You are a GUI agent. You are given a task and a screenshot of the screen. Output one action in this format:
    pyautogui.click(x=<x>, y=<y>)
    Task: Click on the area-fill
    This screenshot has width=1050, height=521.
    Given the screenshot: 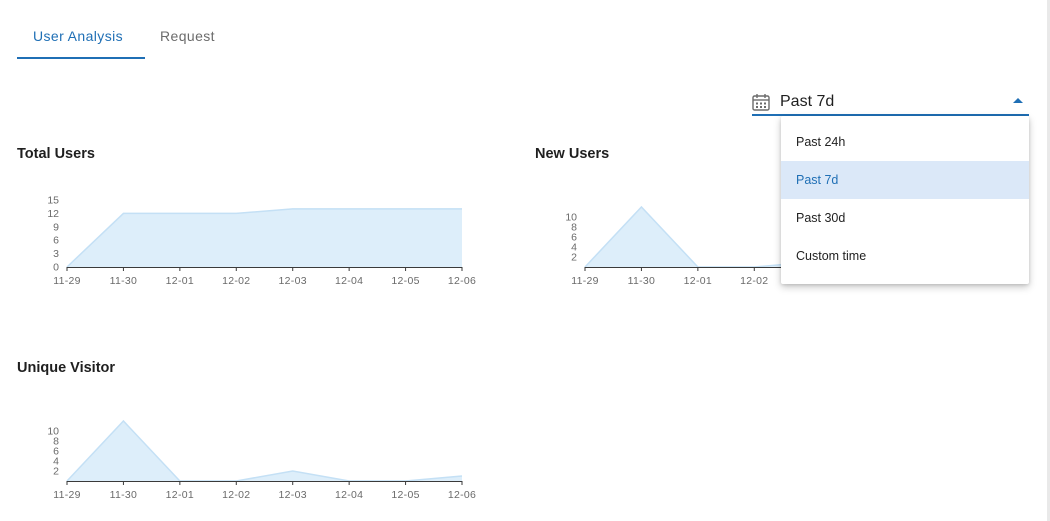 What is the action you would take?
    pyautogui.click(x=264, y=451)
    